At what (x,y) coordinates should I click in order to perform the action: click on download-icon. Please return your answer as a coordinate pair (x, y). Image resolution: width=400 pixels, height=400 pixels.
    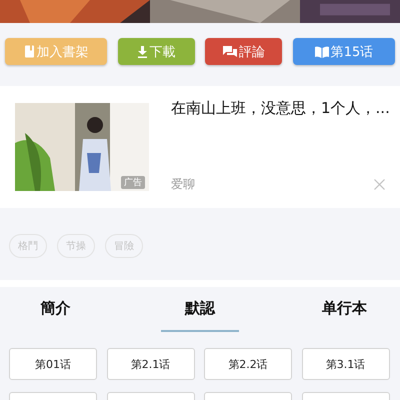
    Looking at the image, I should click on (142, 52).